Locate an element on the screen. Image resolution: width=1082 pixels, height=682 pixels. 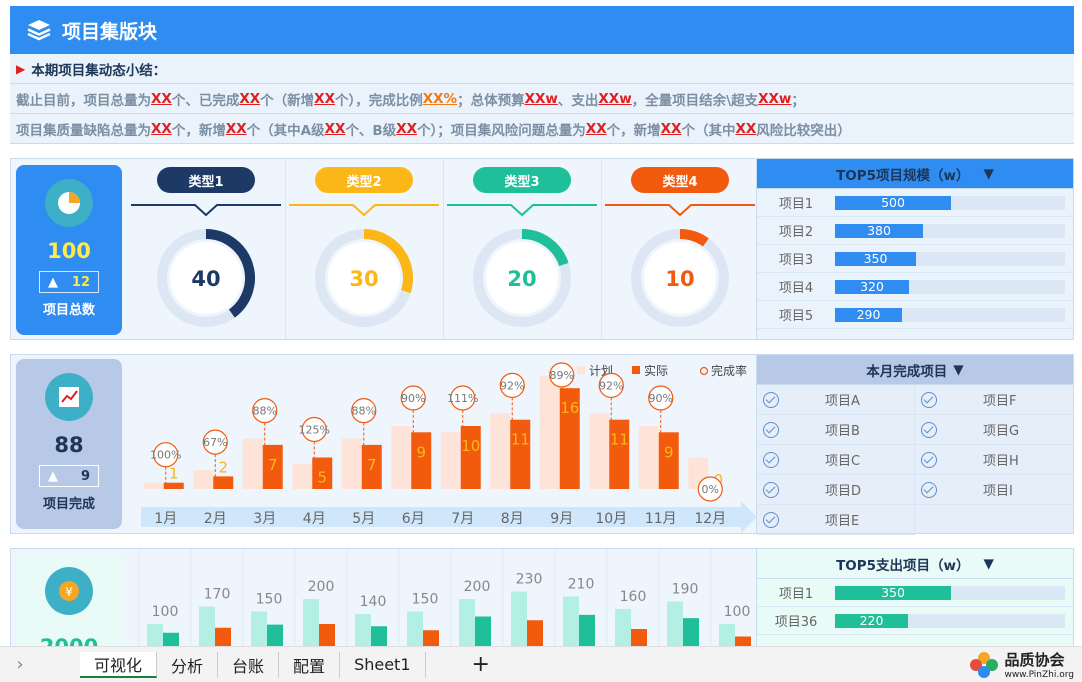
done-project-item: 项目C is located at coordinates (835, 460).